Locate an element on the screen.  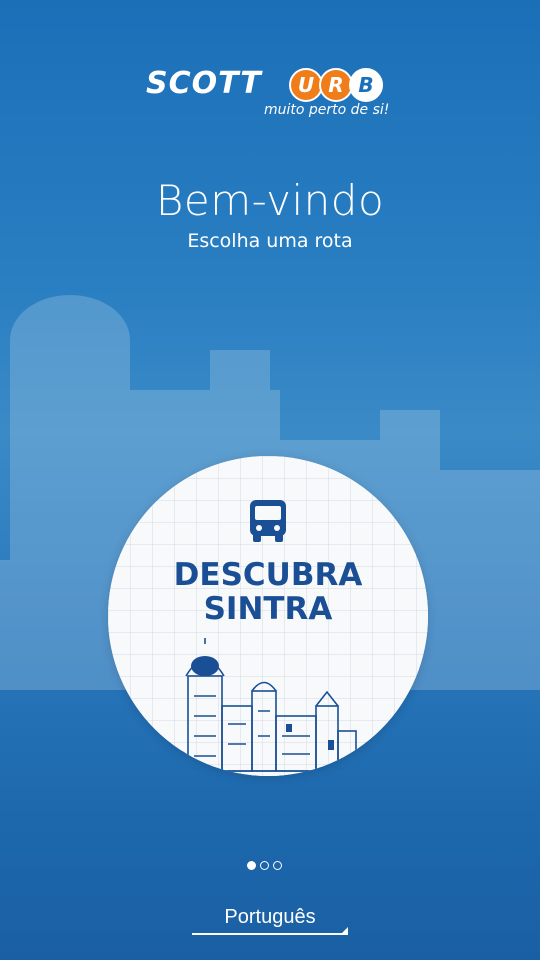
route-name-line-1: DESCUBRA is located at coordinates (268, 575).